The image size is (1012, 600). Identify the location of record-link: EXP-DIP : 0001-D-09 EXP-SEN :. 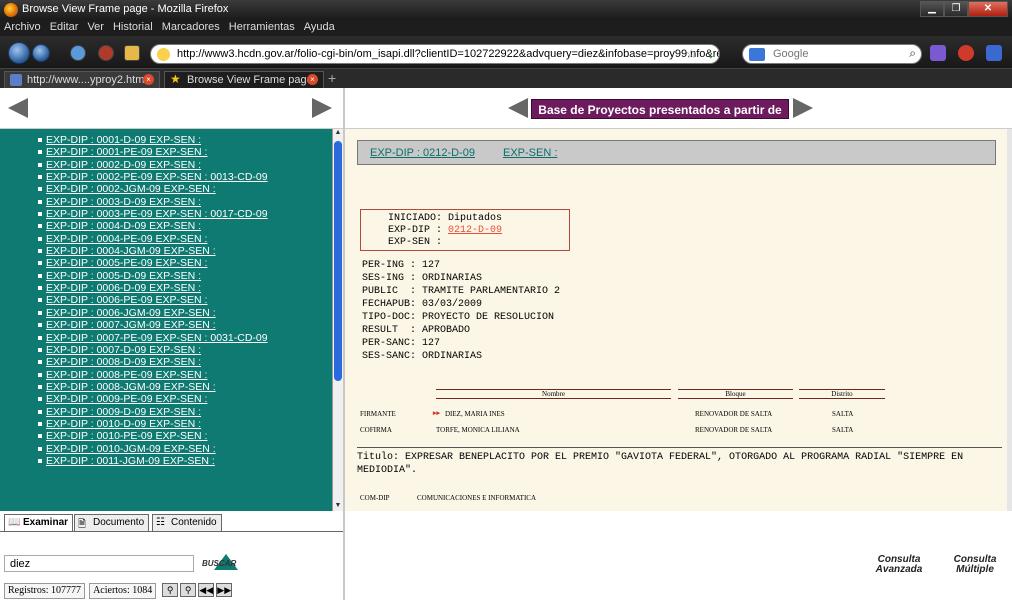
(123, 140).